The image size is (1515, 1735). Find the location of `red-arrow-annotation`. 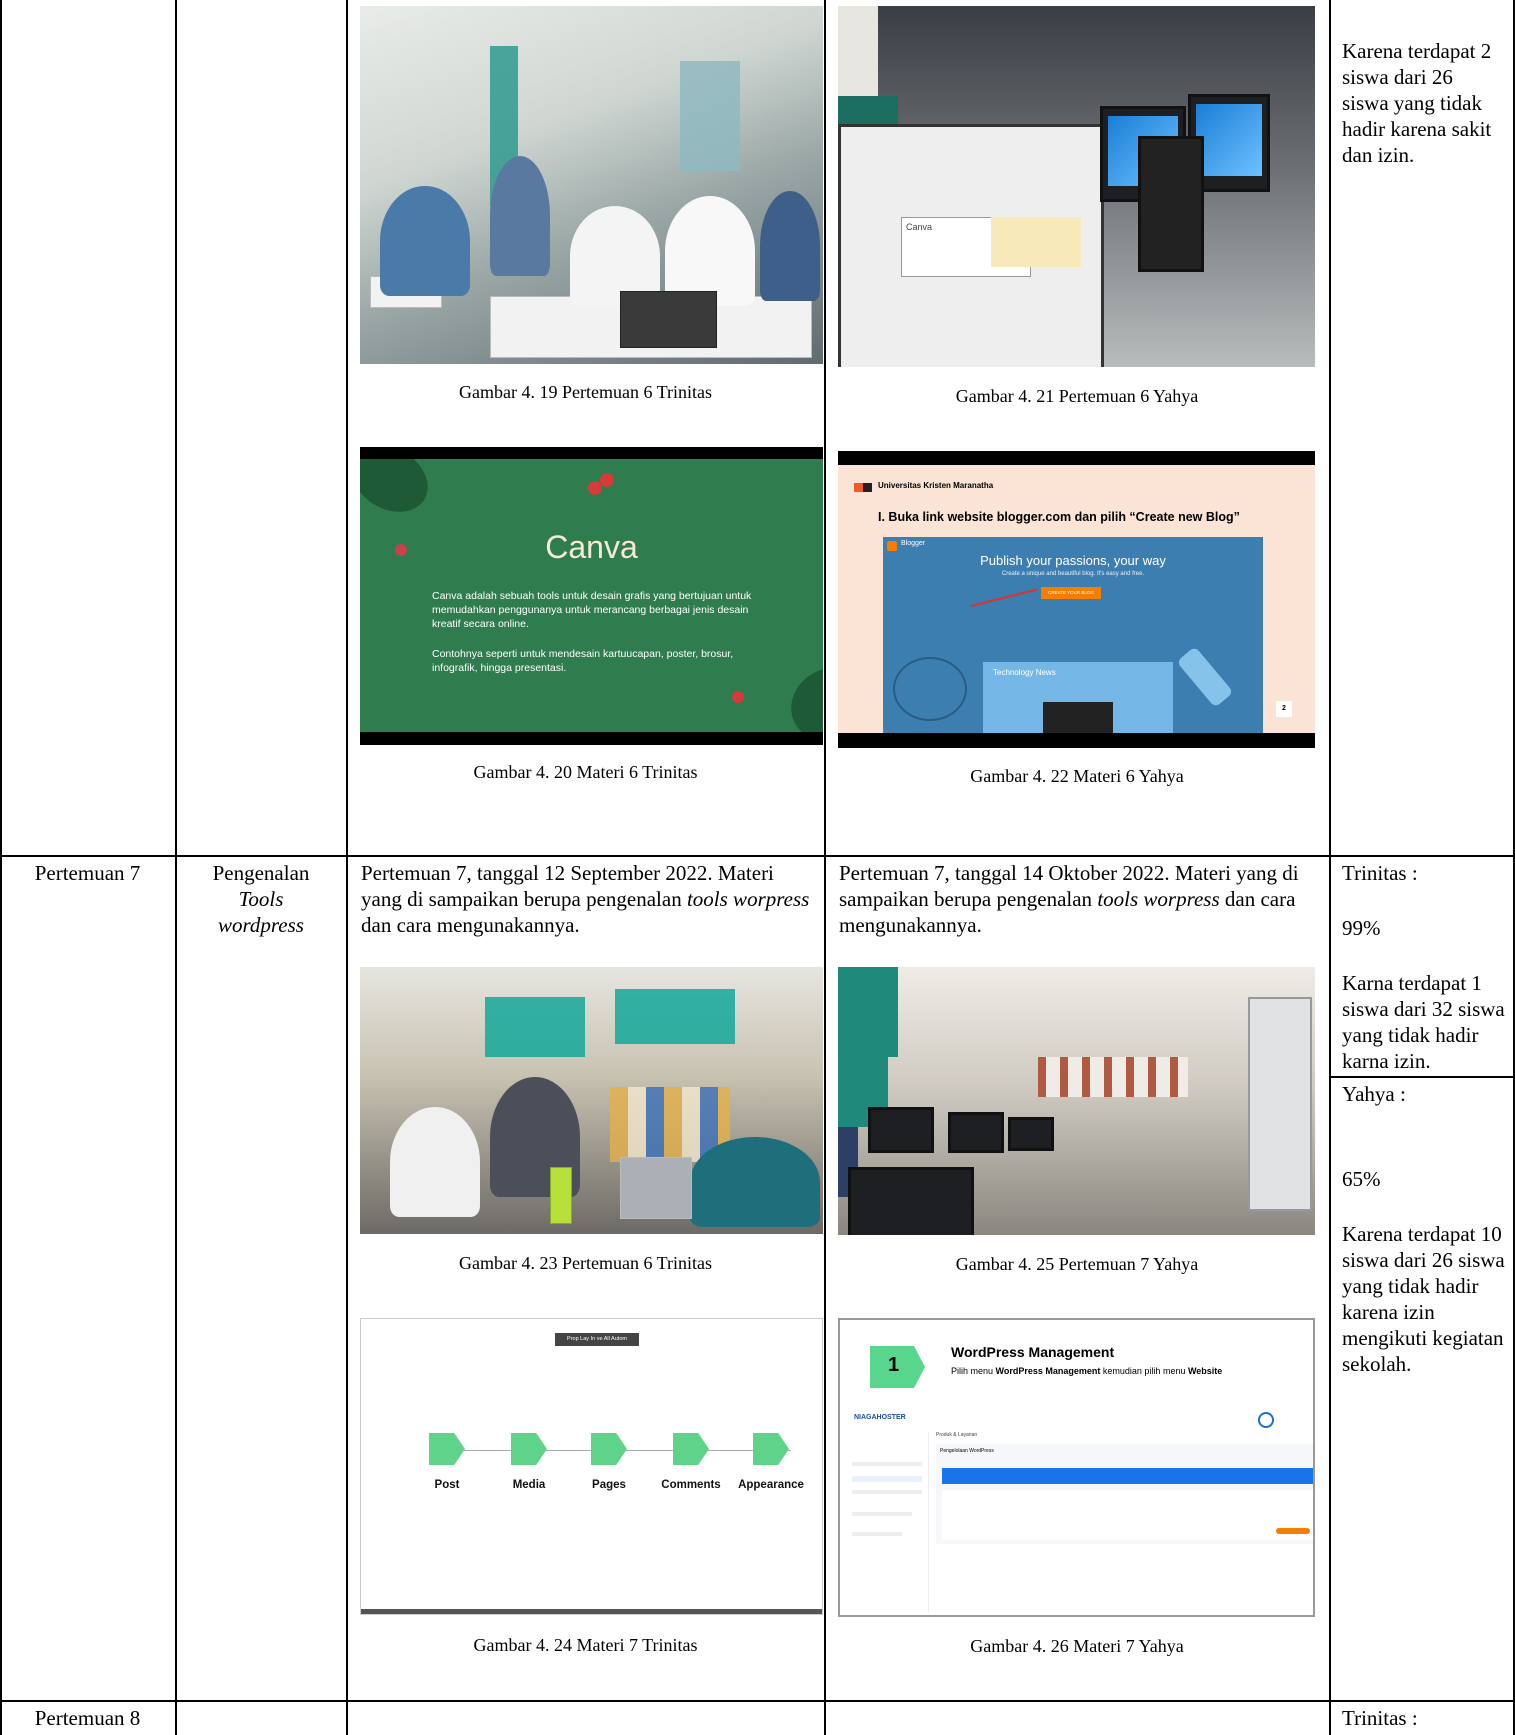

red-arrow-annotation is located at coordinates (1004, 597).